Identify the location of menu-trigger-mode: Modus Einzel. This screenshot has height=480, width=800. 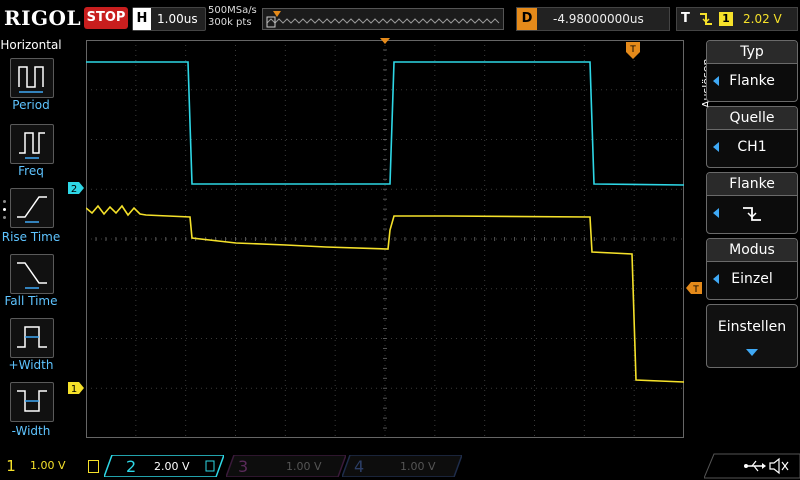
(752, 269).